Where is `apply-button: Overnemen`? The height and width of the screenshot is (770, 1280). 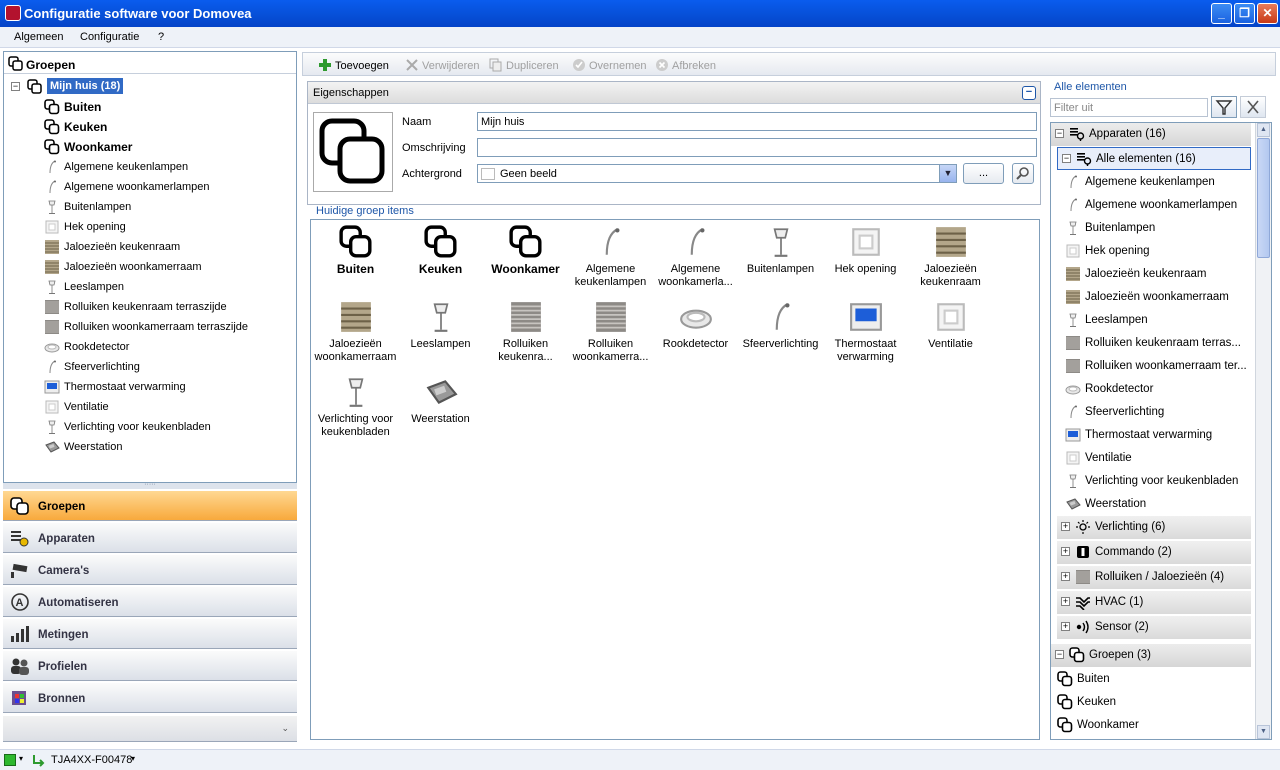 apply-button: Overnemen is located at coordinates (609, 65).